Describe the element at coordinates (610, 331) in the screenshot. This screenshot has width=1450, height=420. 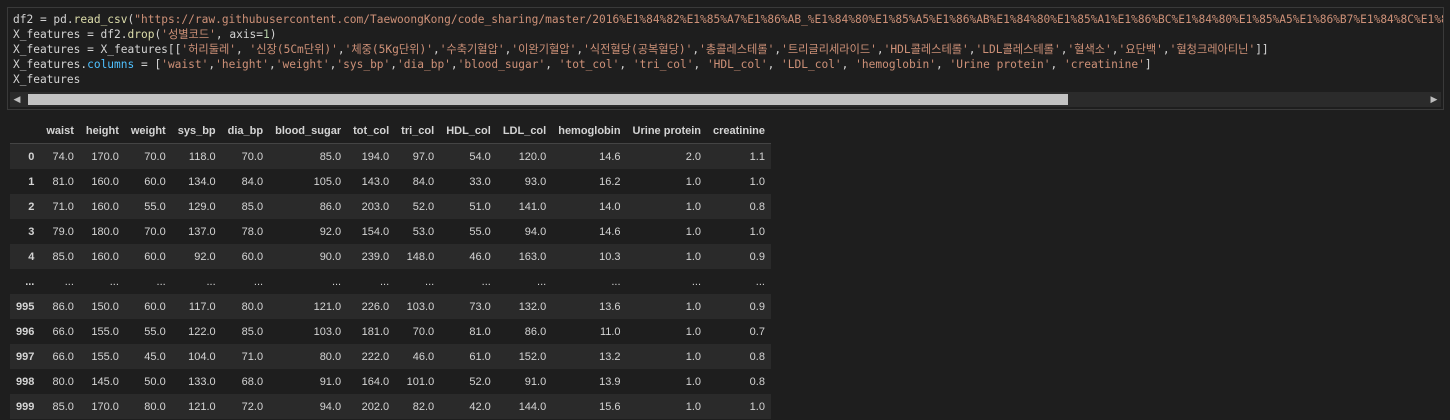
I see `table-cell: 11.0` at that location.